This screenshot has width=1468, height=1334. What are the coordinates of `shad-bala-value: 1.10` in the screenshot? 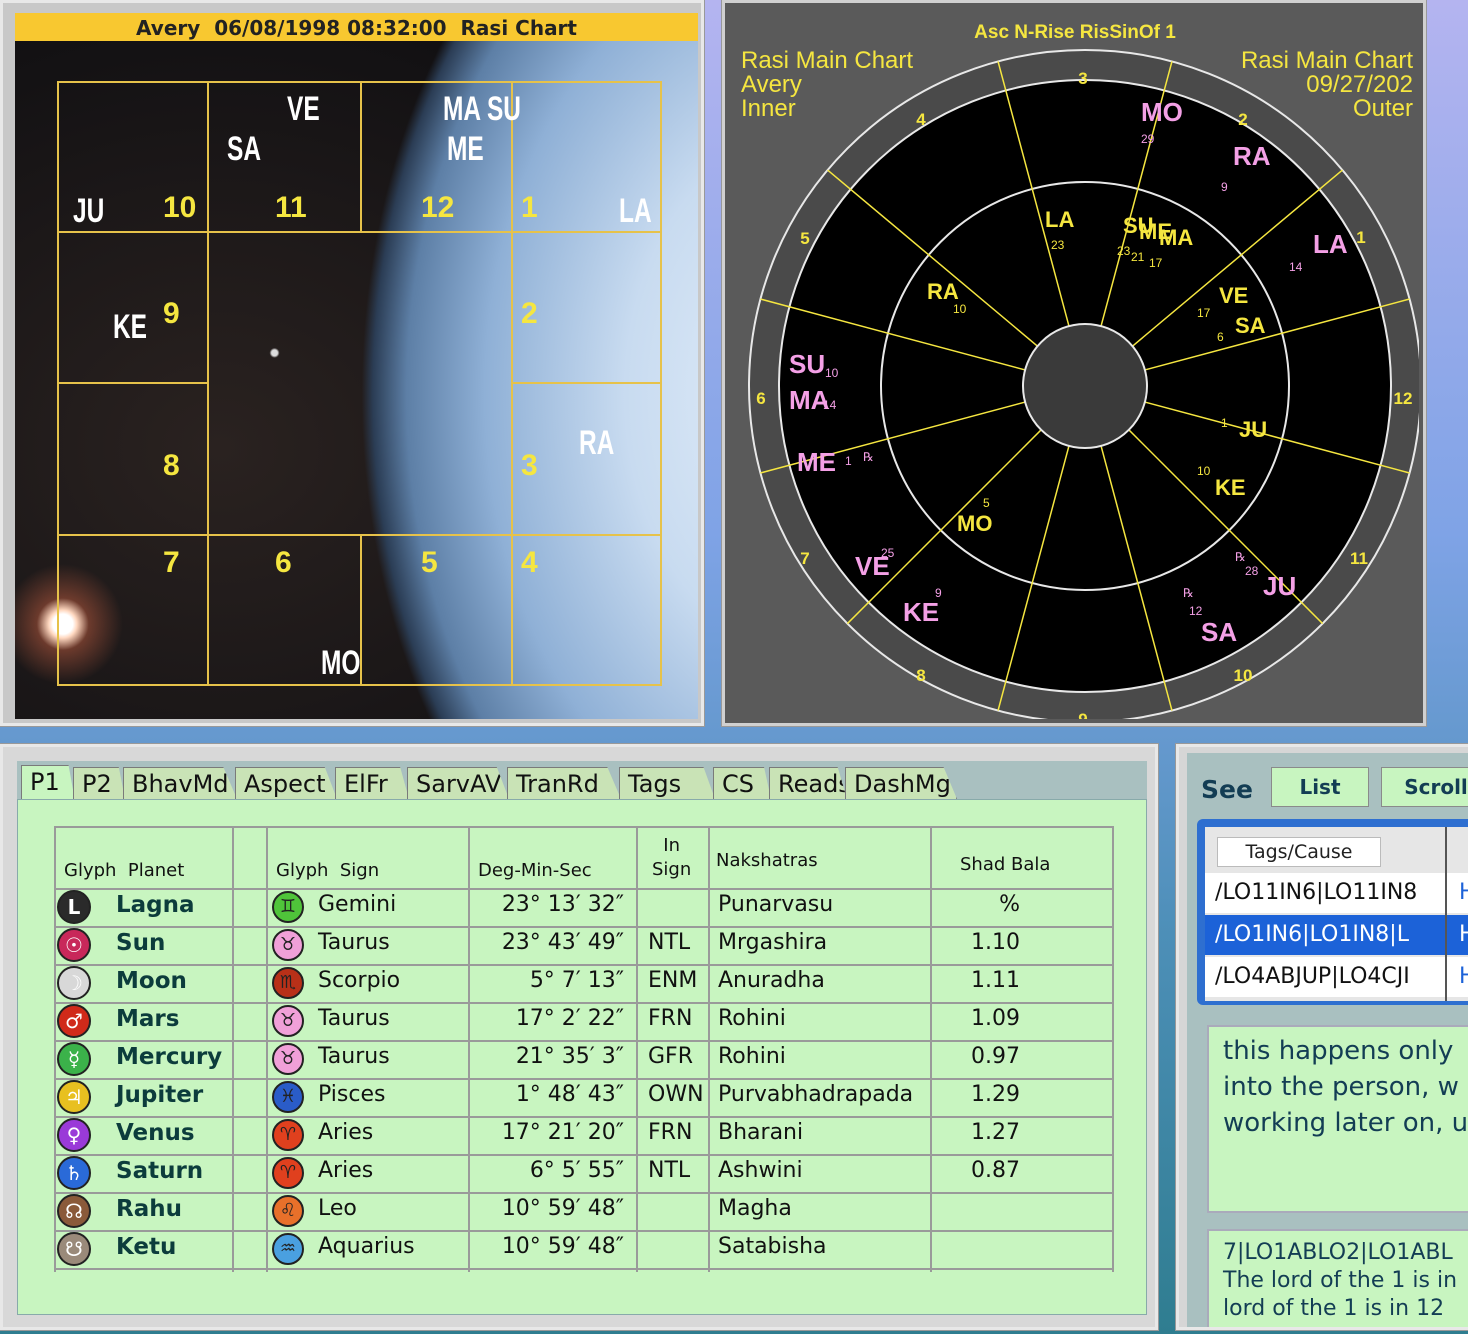 It's located at (995, 942).